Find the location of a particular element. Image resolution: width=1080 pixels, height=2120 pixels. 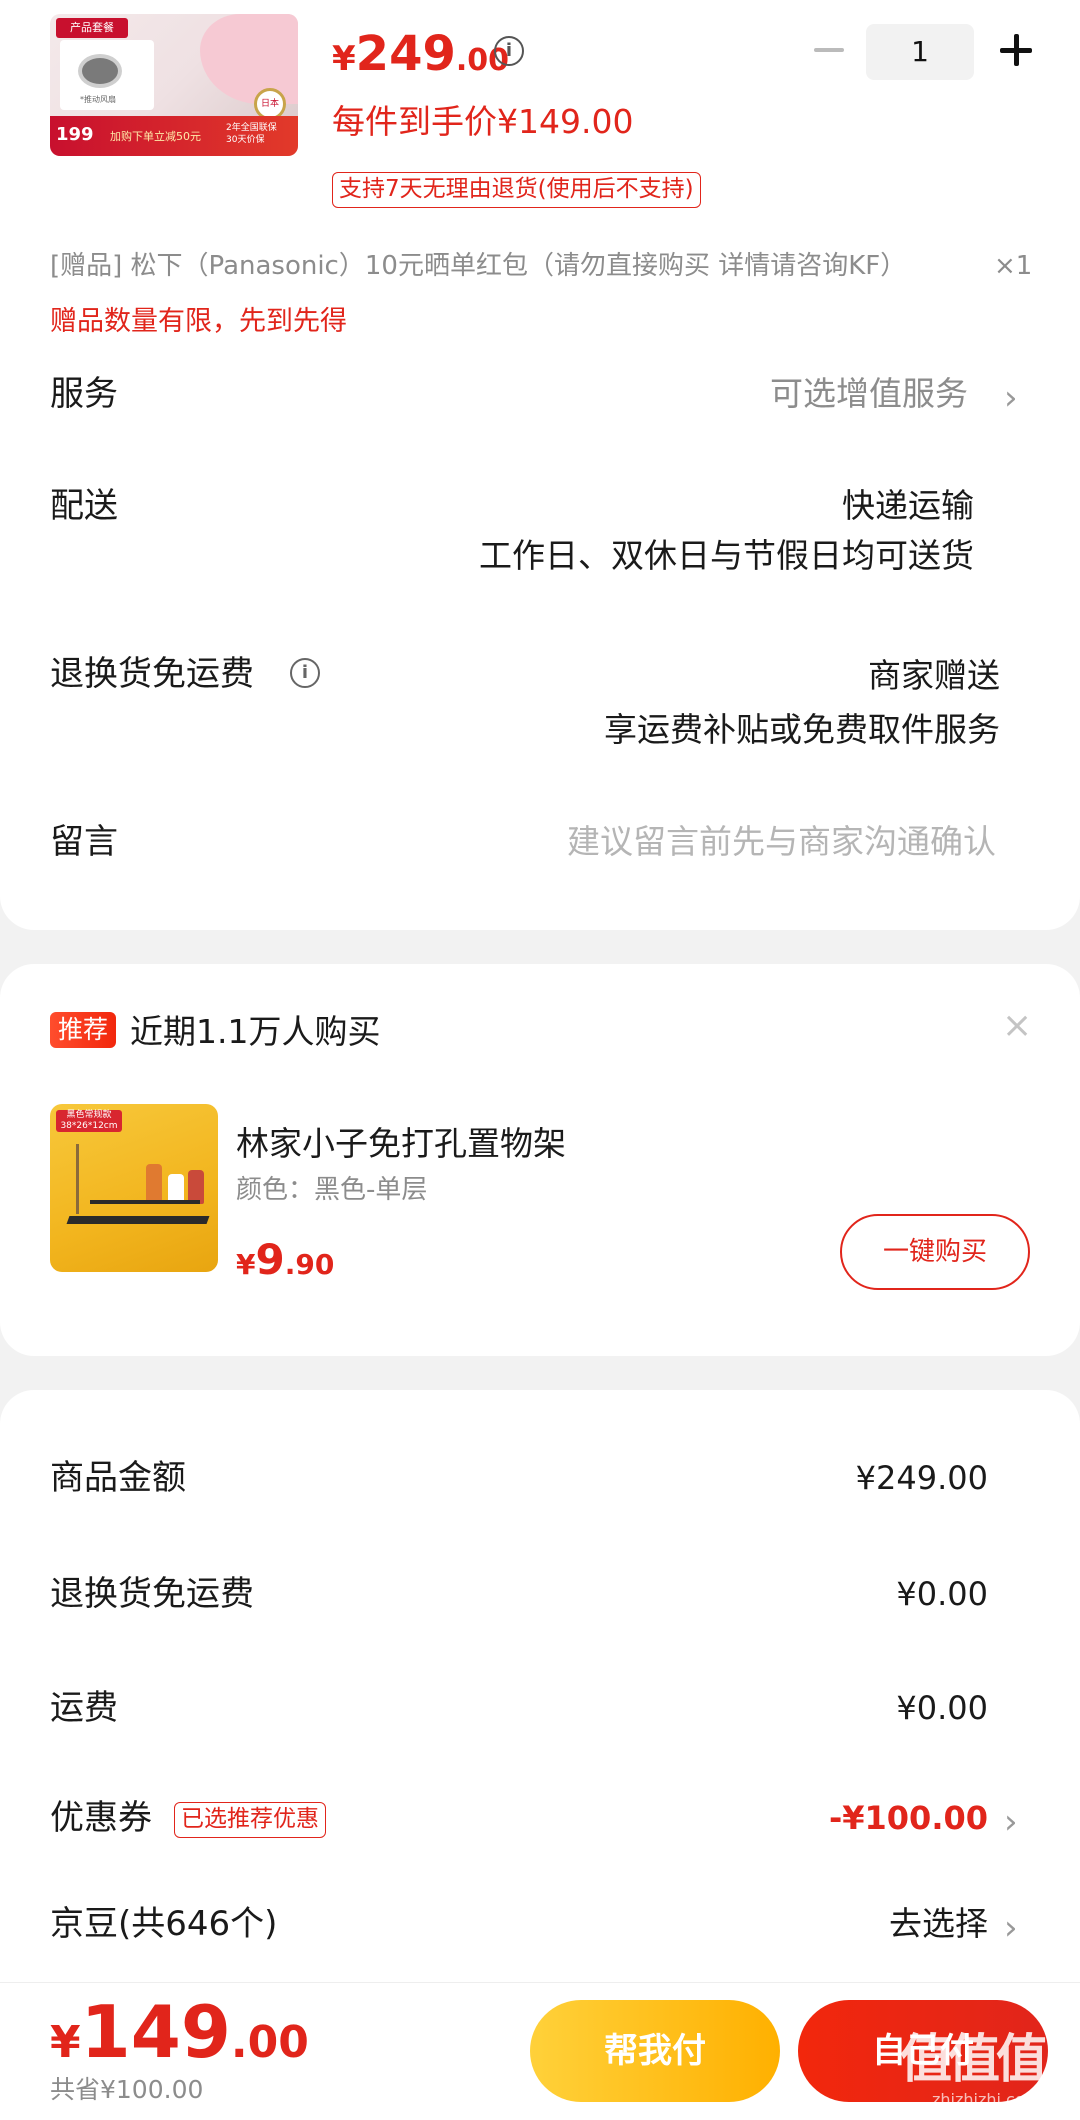

goods-amount-label: 商品金额 is located at coordinates (118, 1478).